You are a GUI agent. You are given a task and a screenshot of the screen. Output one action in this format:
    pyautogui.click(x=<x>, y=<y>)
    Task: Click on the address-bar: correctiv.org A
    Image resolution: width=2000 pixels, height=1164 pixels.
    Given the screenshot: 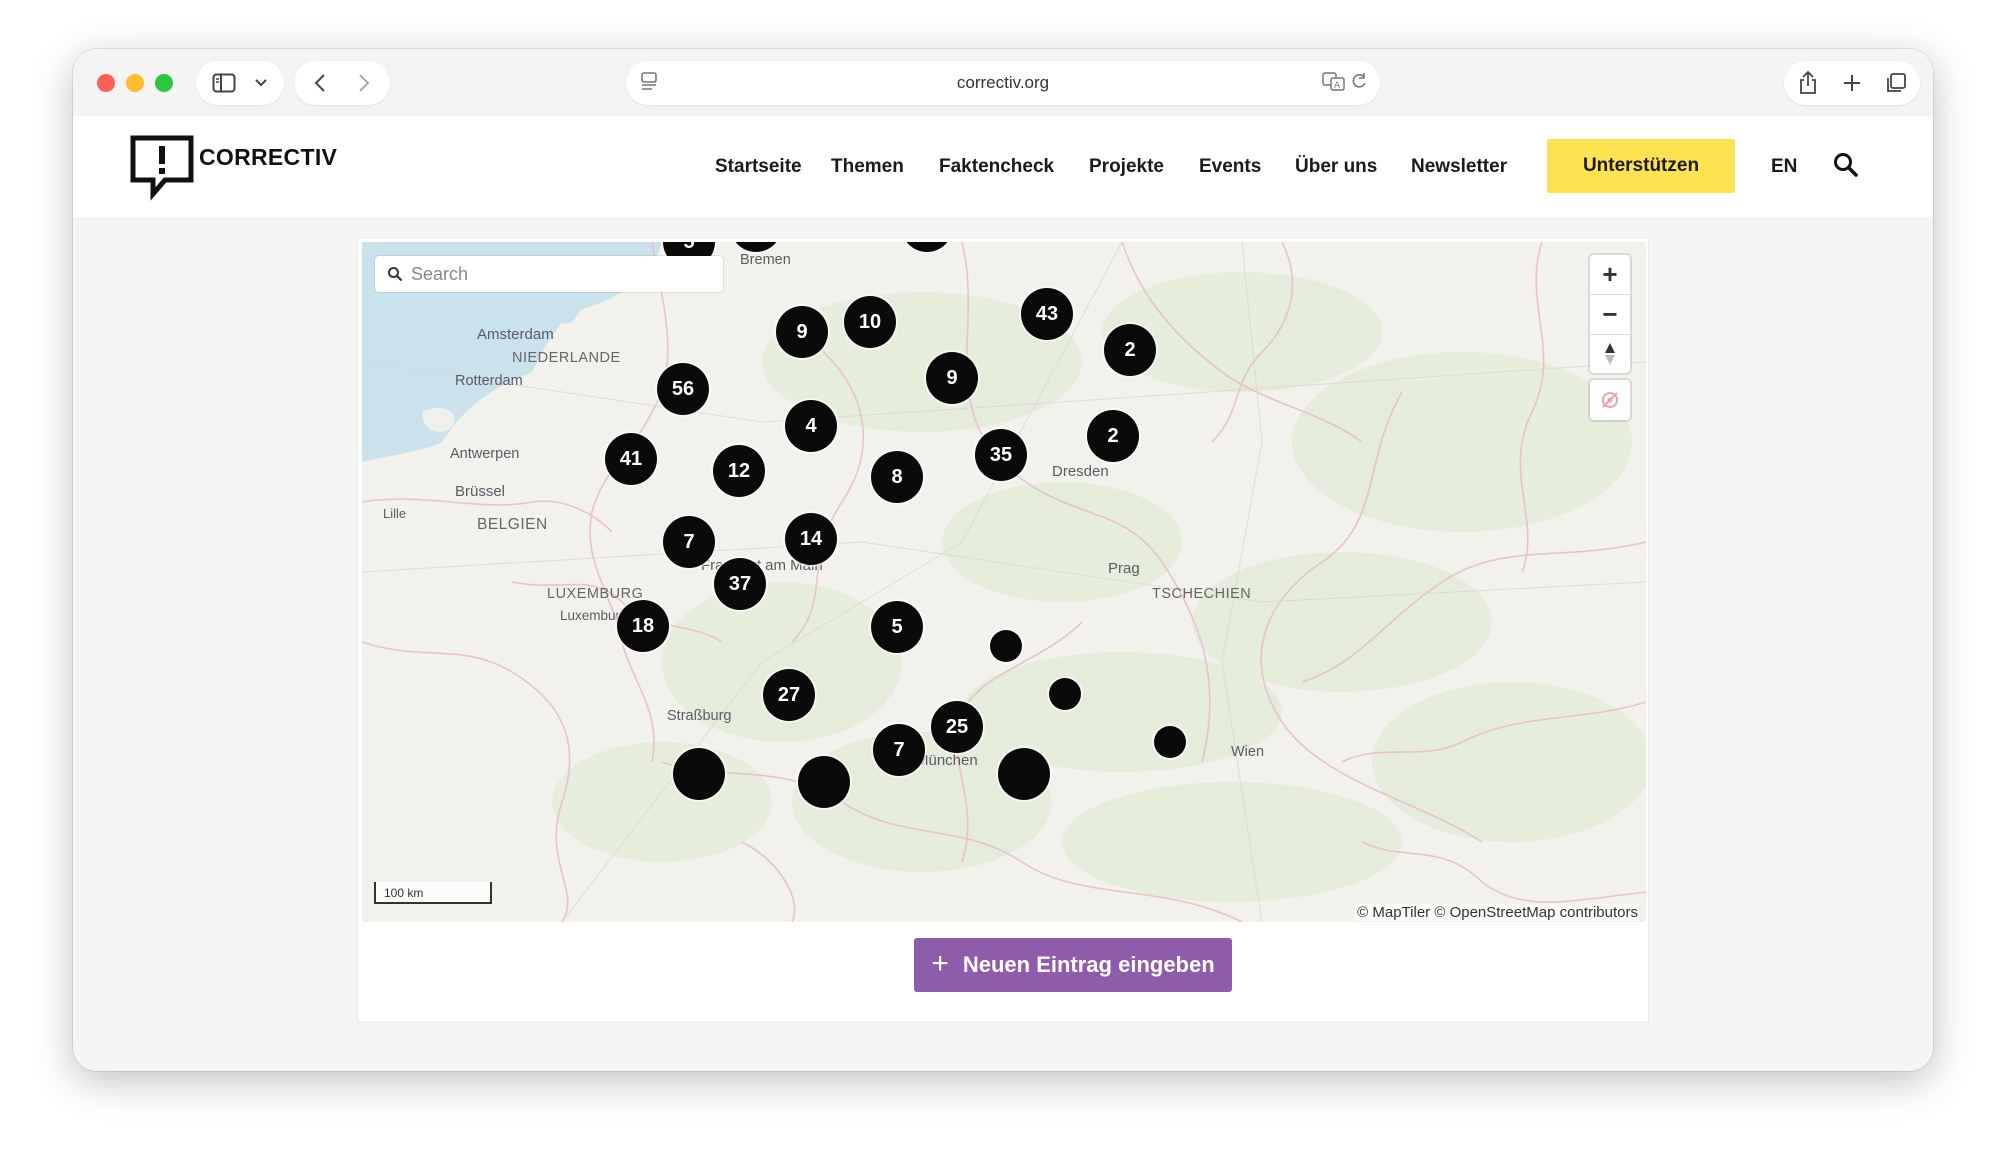 What is the action you would take?
    pyautogui.click(x=1003, y=83)
    